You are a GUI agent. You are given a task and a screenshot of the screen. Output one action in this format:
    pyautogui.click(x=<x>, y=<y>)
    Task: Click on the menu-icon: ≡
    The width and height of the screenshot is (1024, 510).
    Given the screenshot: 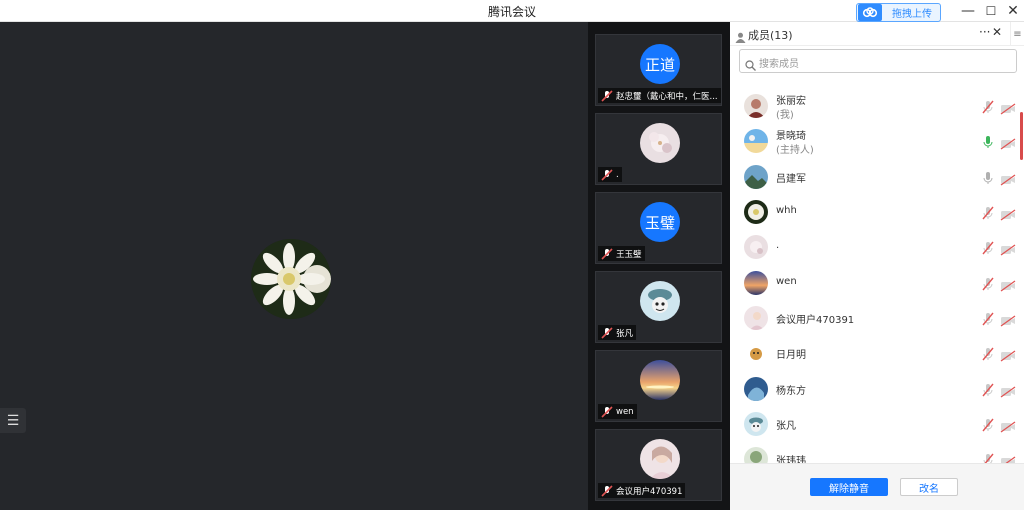 What is the action you would take?
    pyautogui.click(x=1017, y=34)
    